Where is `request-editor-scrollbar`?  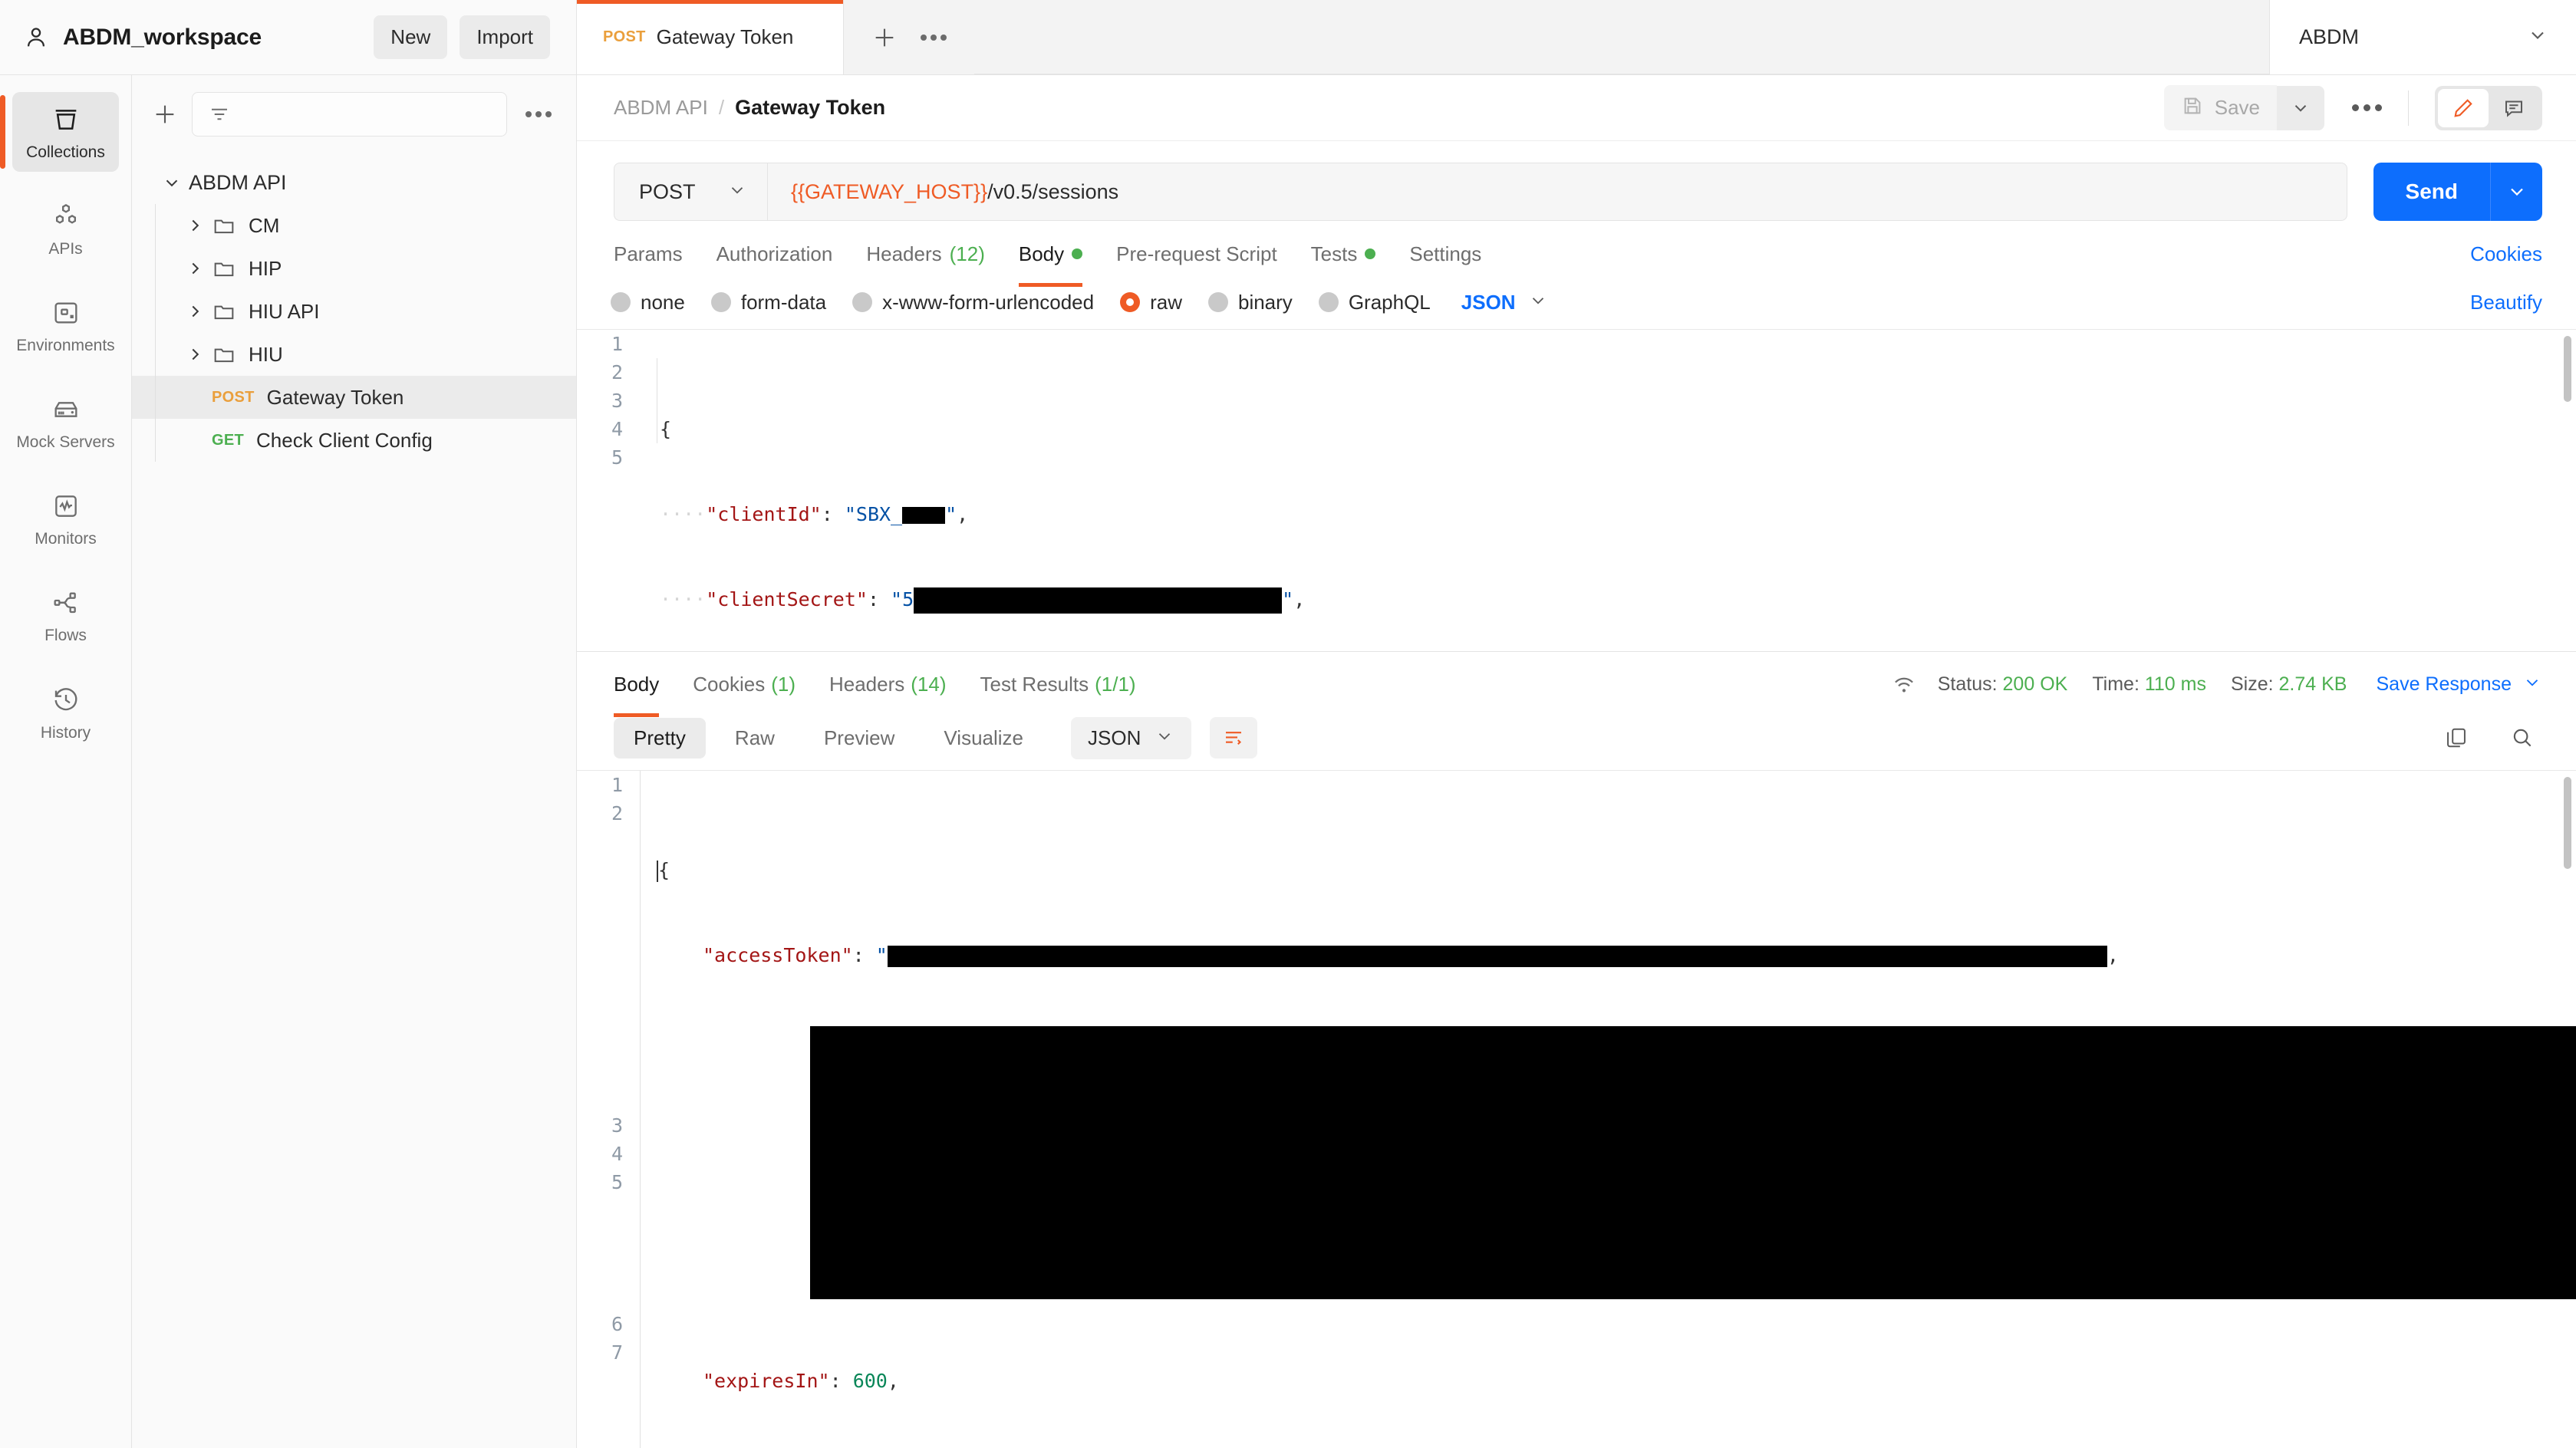
request-editor-scrollbar is located at coordinates (2567, 368).